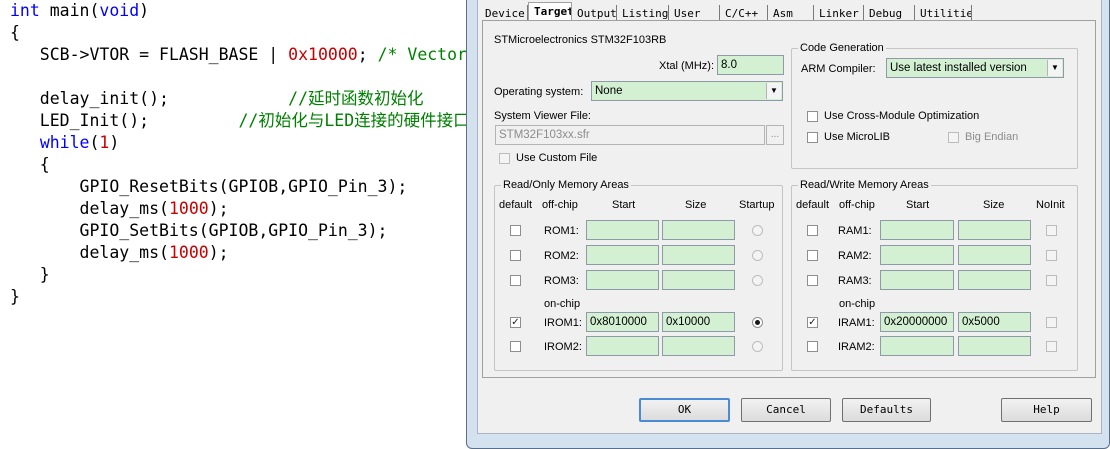  What do you see at coordinates (563, 323) in the screenshot?
I see `ro-row-label: IROM1:` at bounding box center [563, 323].